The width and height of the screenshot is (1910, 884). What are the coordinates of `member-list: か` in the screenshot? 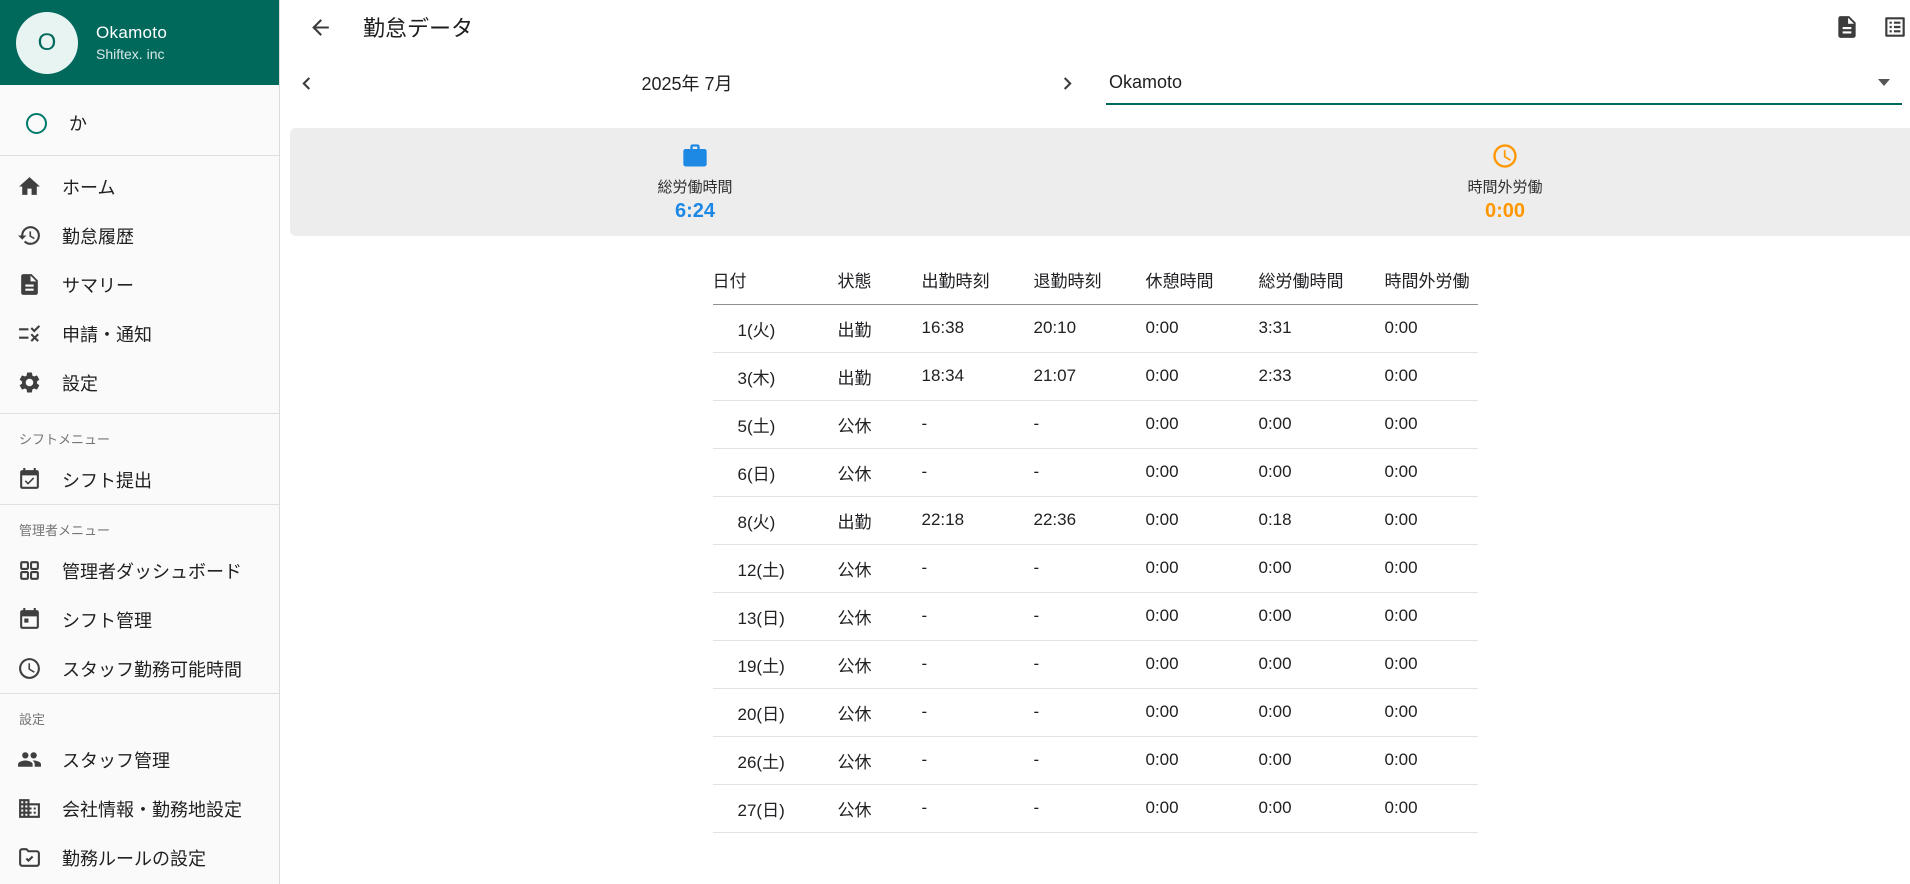 It's located at (139, 120).